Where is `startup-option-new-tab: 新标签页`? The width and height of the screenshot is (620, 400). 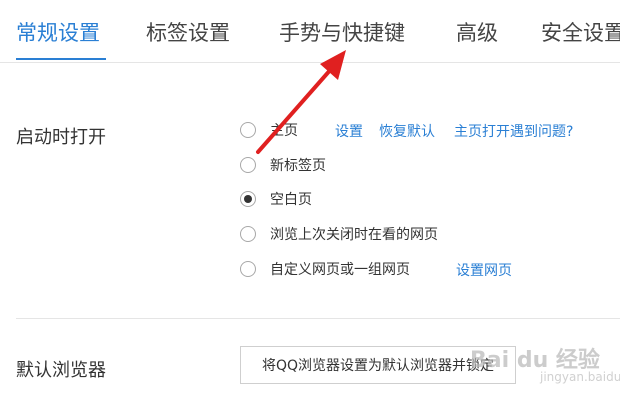
startup-option-new-tab: 新标签页 is located at coordinates (283, 165).